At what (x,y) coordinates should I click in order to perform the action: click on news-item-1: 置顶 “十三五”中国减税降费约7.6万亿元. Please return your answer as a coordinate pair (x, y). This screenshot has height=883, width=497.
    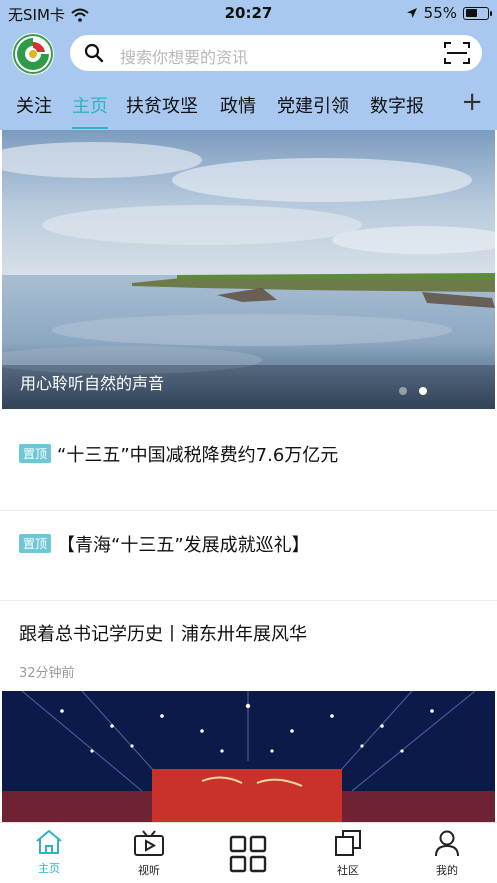
    Looking at the image, I should click on (248, 460).